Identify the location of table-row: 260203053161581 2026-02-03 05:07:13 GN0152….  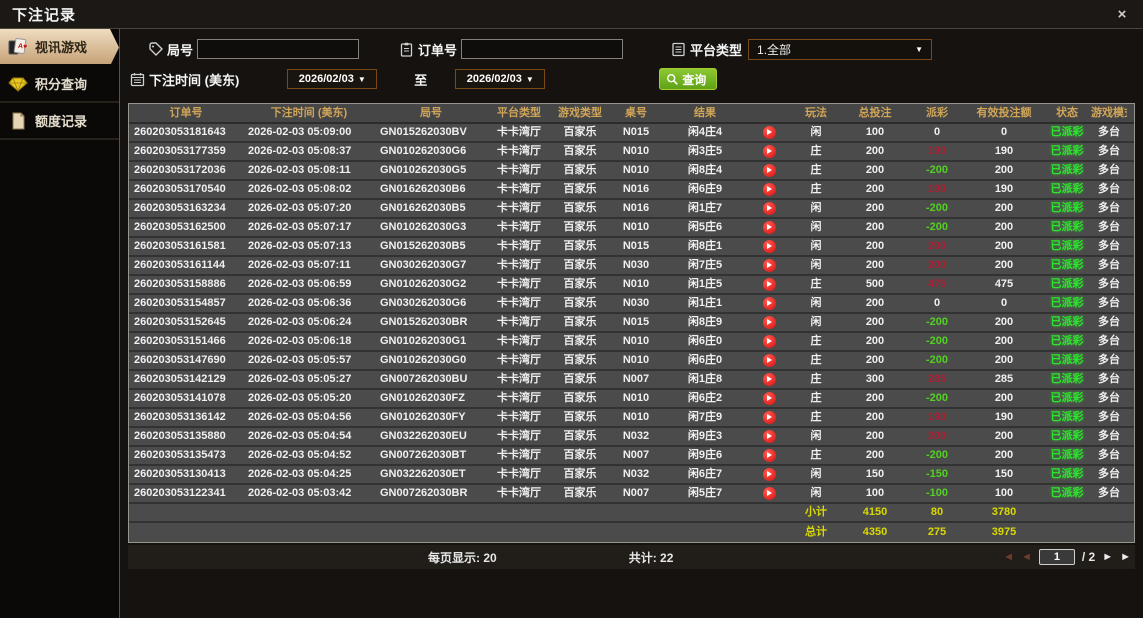
(631, 247).